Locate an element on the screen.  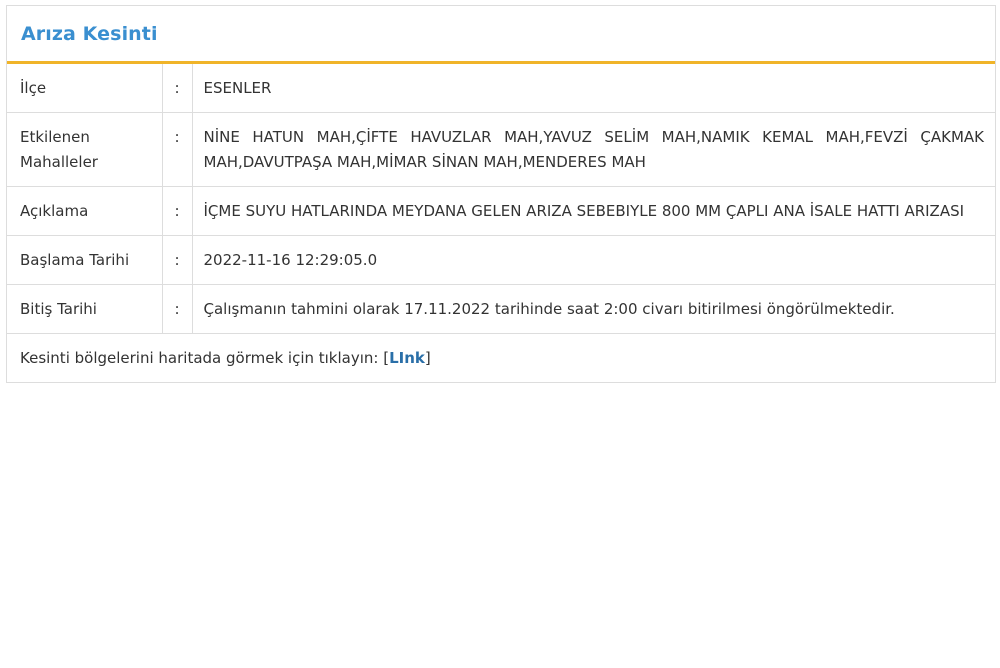
affected-neighborhoods-label: Etkilenen Mahalleler is located at coordinates (85, 149).